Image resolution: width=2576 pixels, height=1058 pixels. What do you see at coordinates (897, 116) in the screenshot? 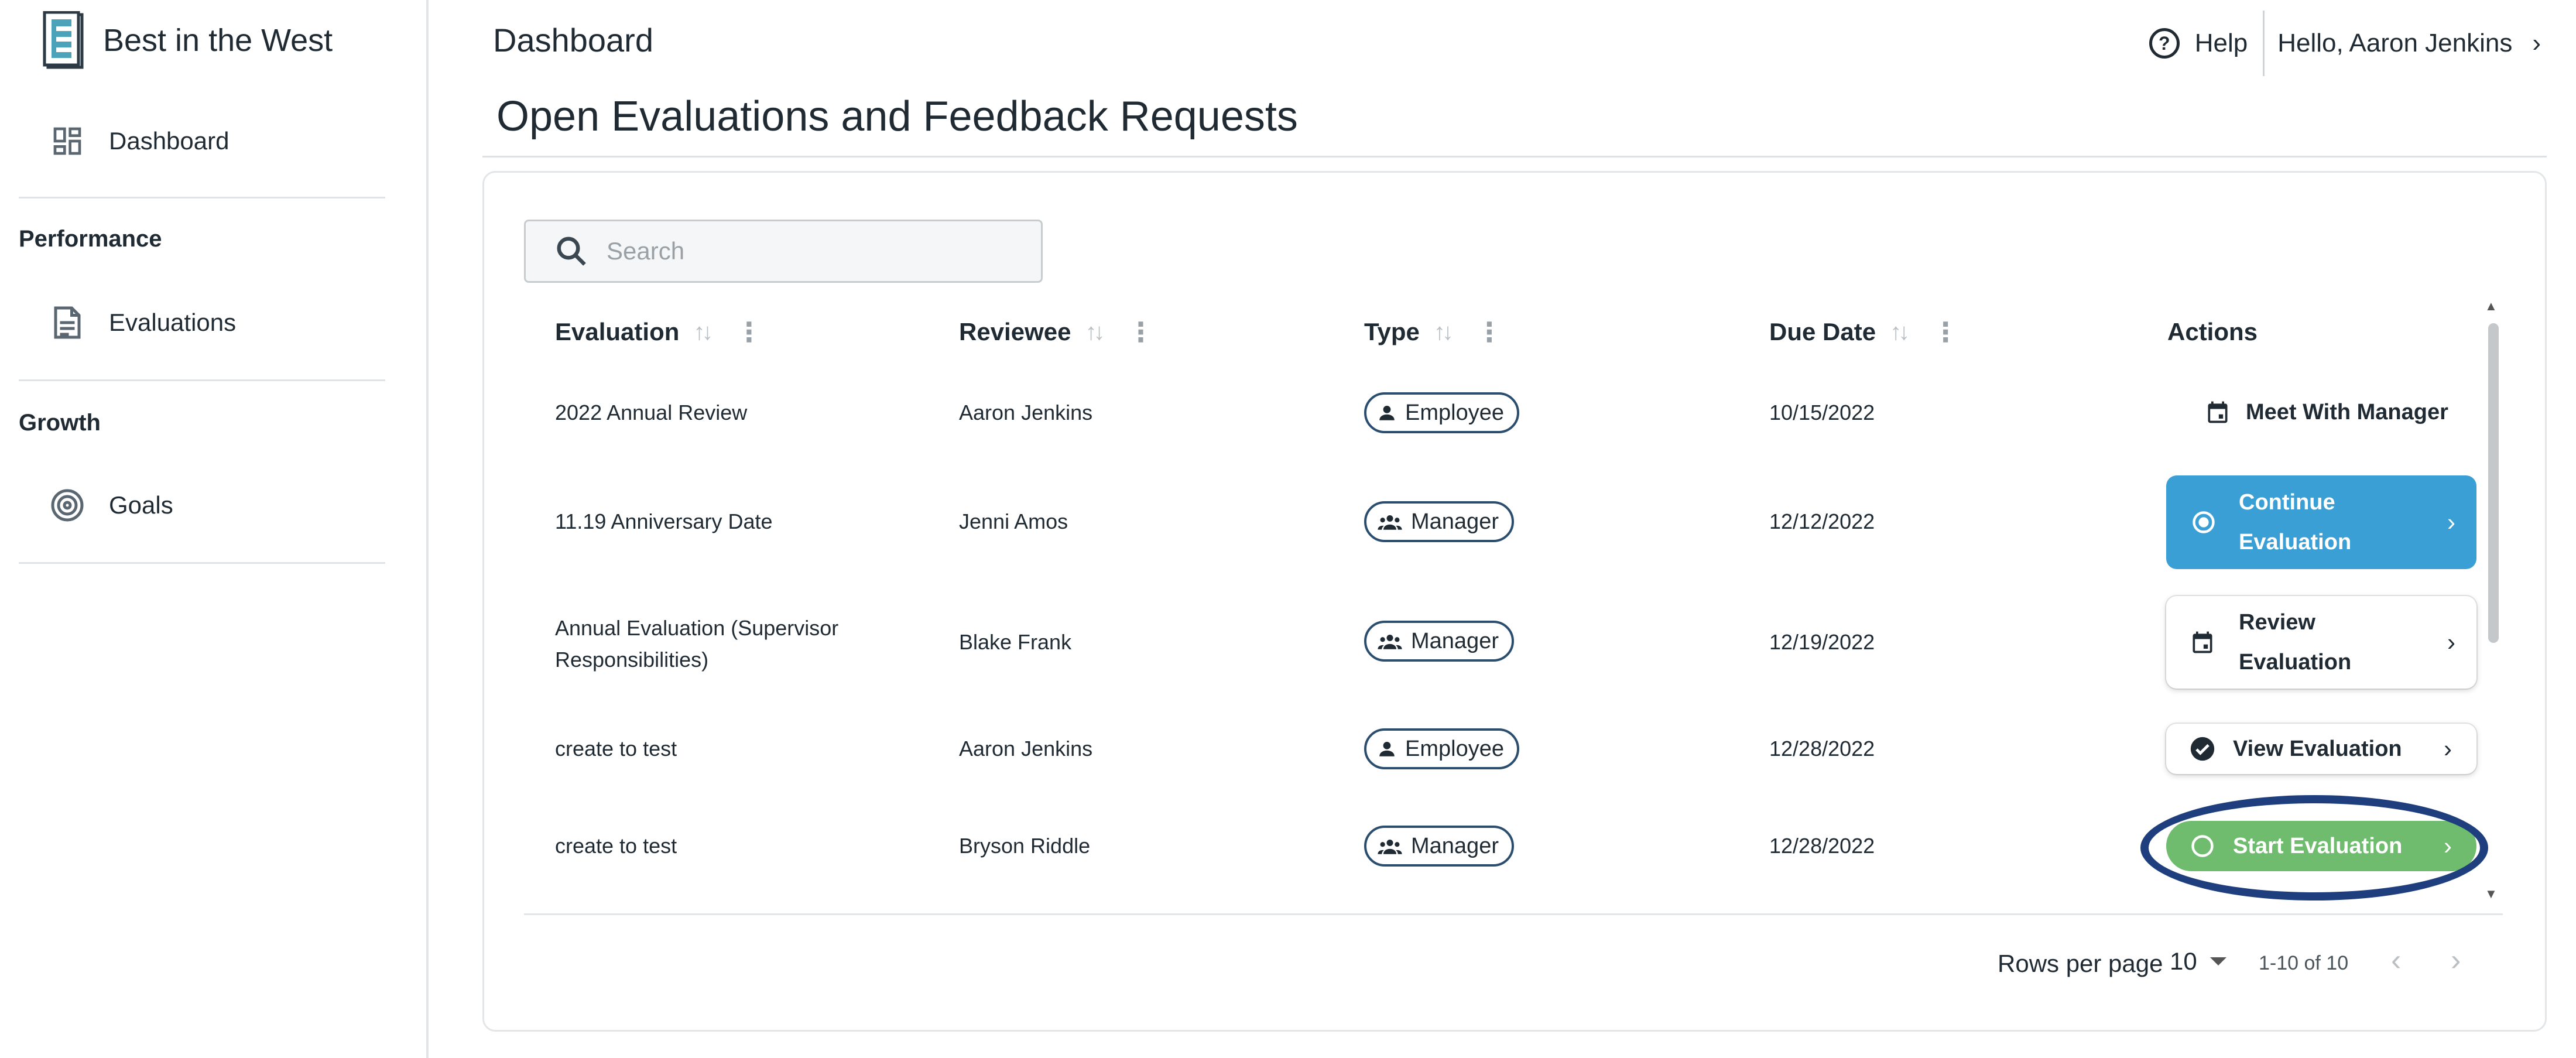
I see `section-title: Open Evaluations and Feedback Requests` at bounding box center [897, 116].